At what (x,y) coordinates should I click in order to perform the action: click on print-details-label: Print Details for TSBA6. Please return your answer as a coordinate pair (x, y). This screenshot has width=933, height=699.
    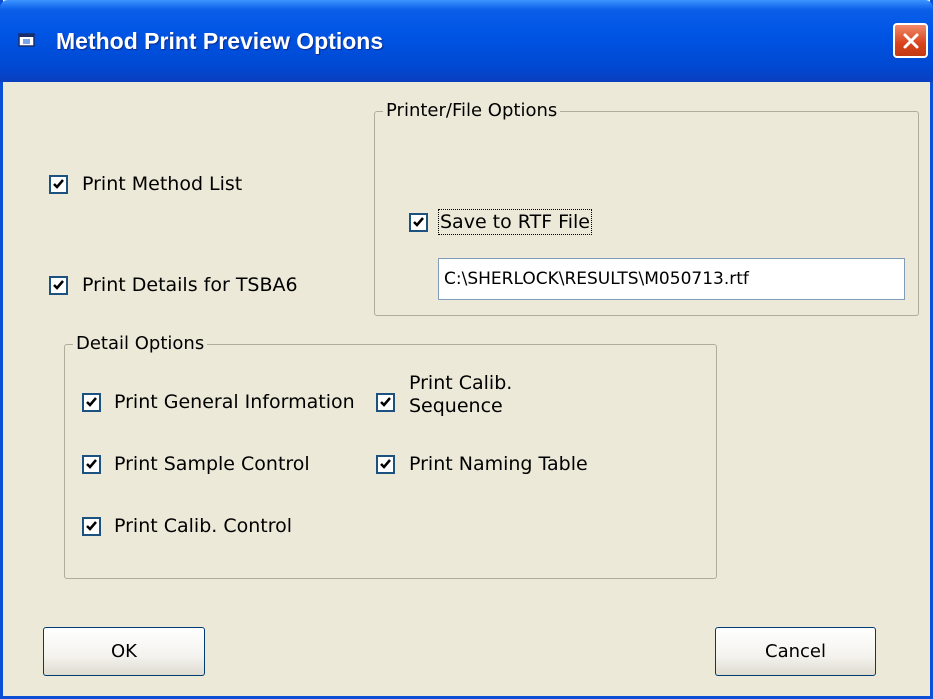
    Looking at the image, I should click on (190, 285).